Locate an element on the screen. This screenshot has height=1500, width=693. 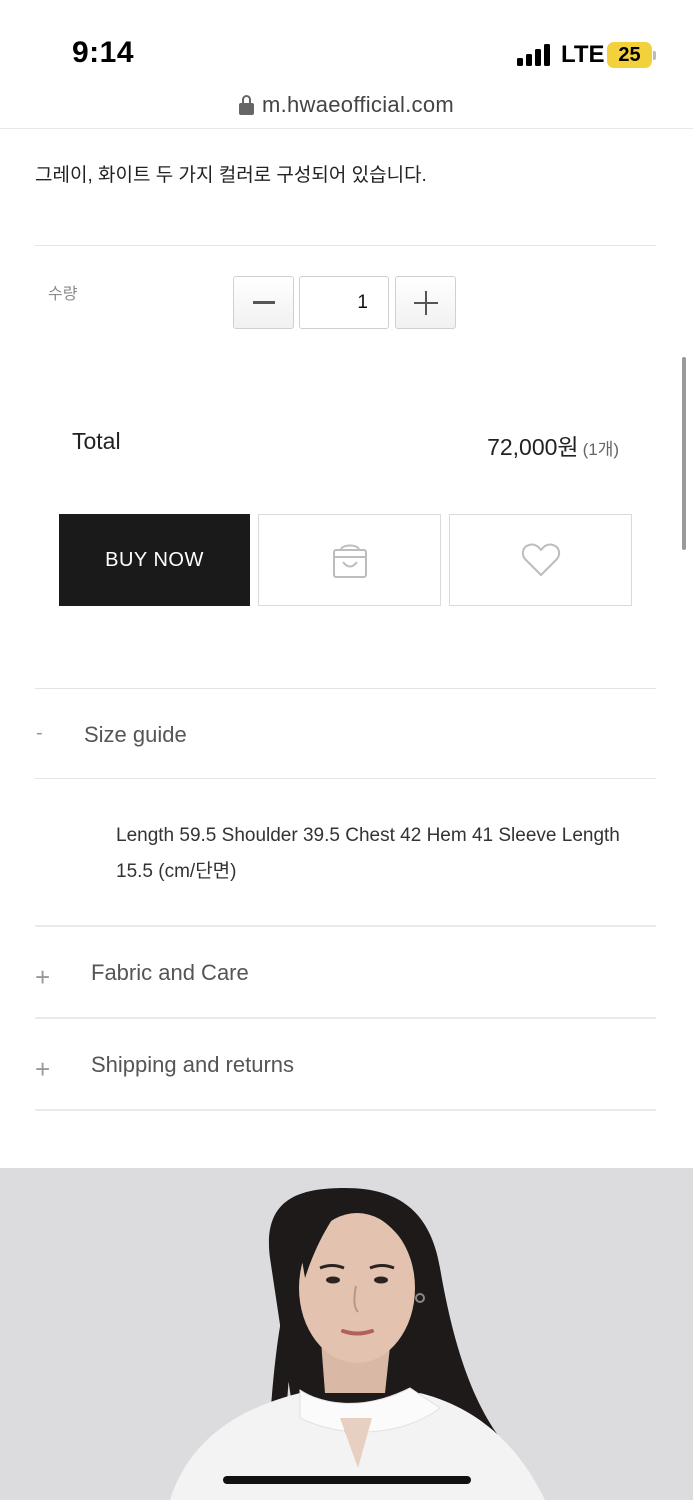
plus-icon is located at coordinates (425, 302).